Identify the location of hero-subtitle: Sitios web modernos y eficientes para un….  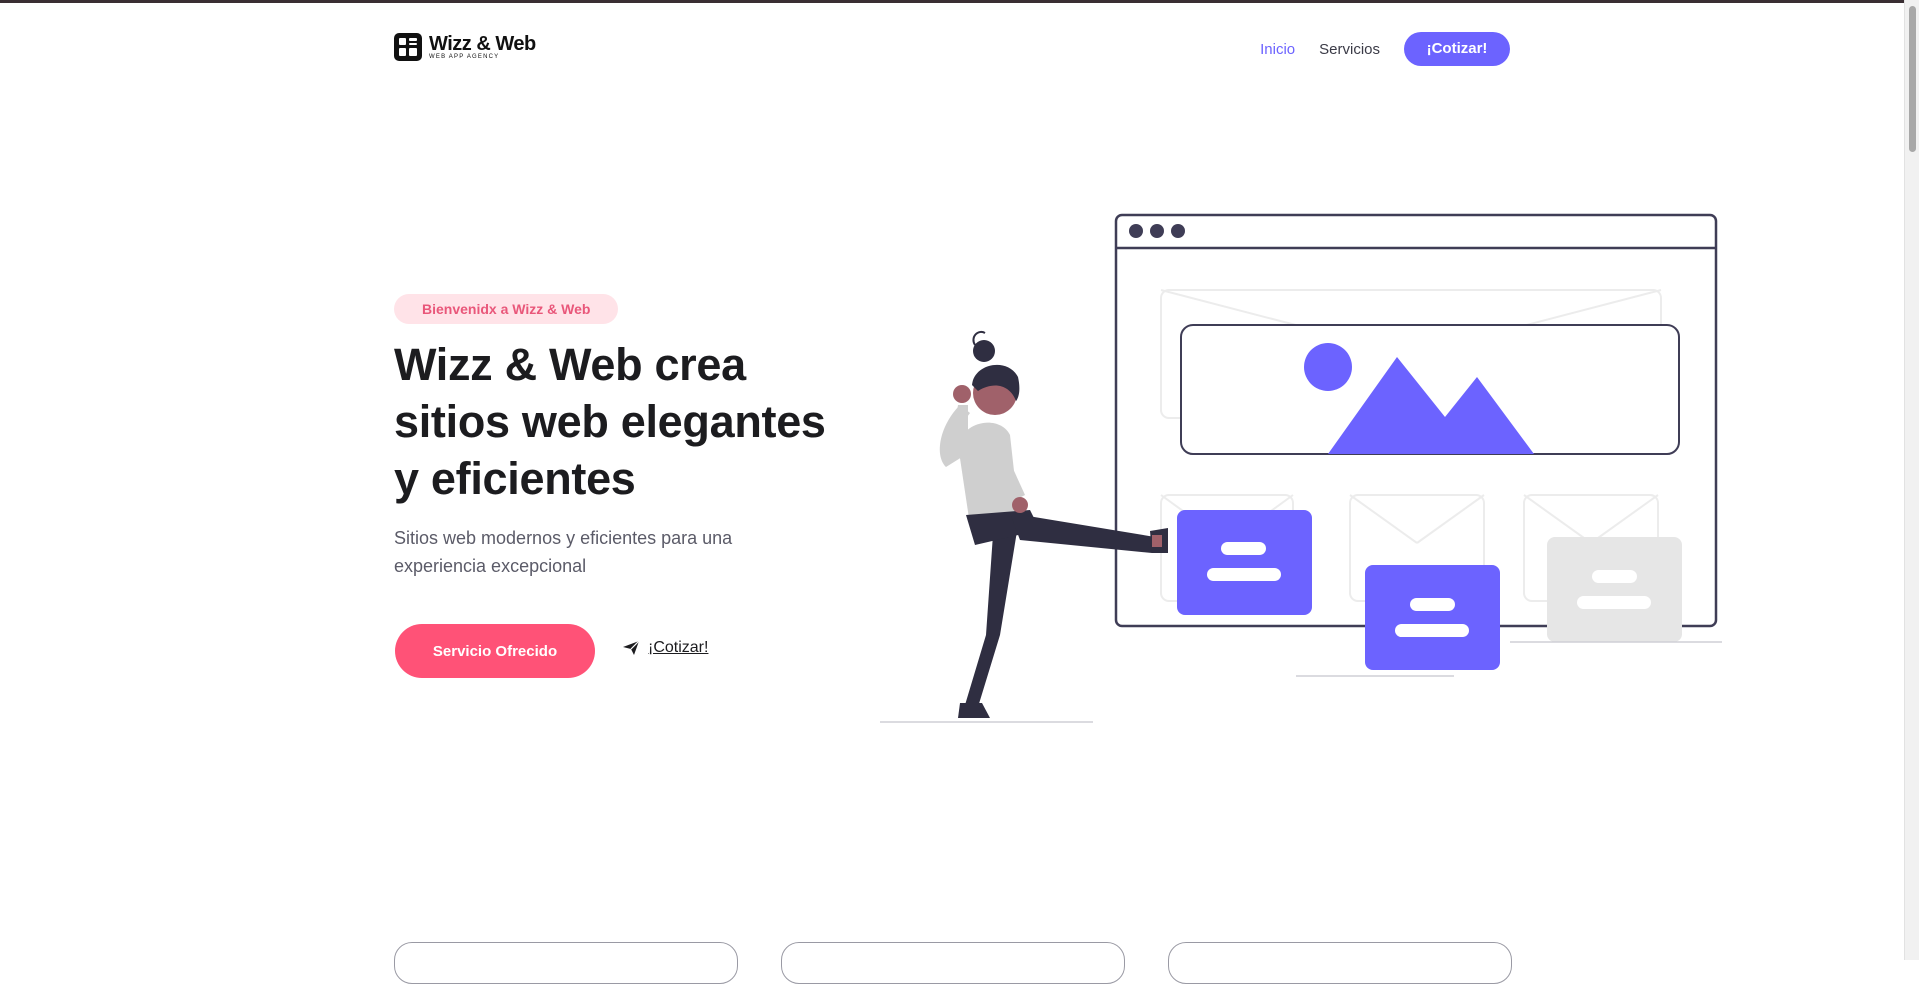
(563, 552).